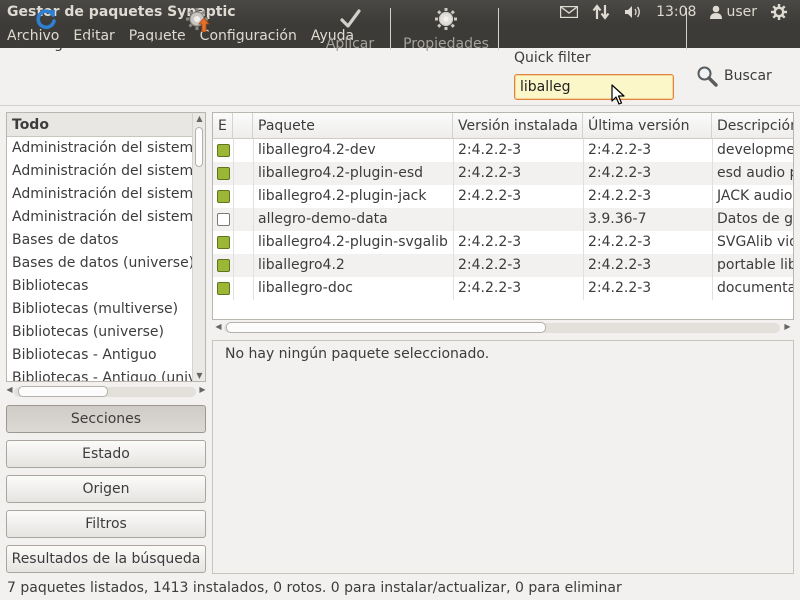 The width and height of the screenshot is (800, 600). What do you see at coordinates (676, 12) in the screenshot?
I see `clock: 13:08` at bounding box center [676, 12].